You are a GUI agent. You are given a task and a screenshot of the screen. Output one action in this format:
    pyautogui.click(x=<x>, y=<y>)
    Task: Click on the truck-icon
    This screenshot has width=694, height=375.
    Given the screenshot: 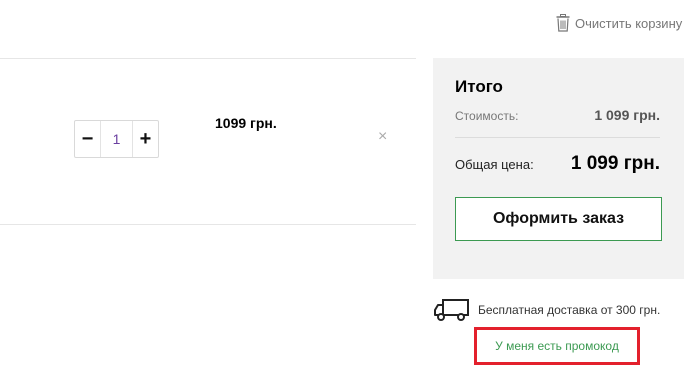 What is the action you would take?
    pyautogui.click(x=452, y=310)
    